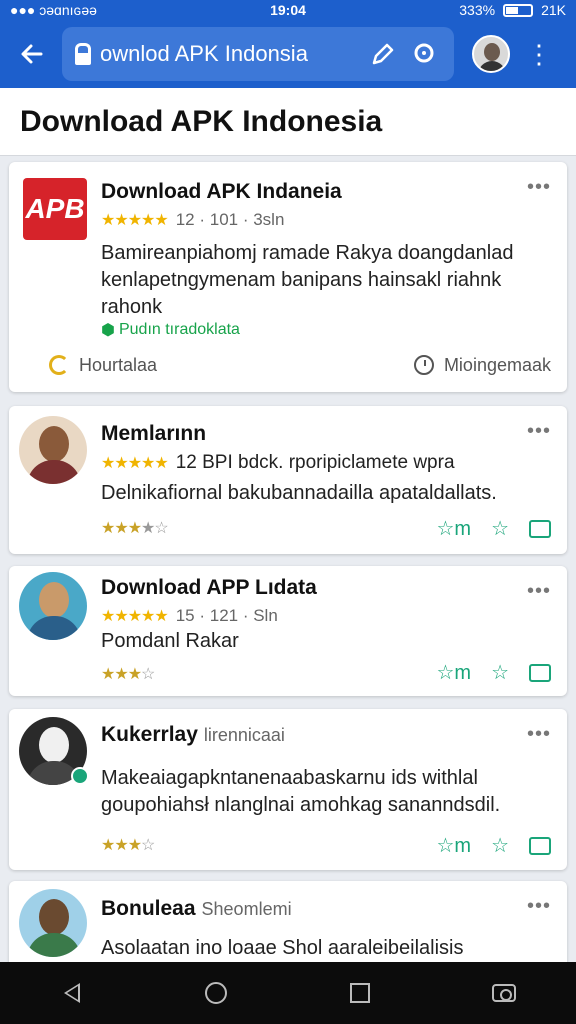  I want to click on mini-rating: ★★★★☆, so click(135, 528).